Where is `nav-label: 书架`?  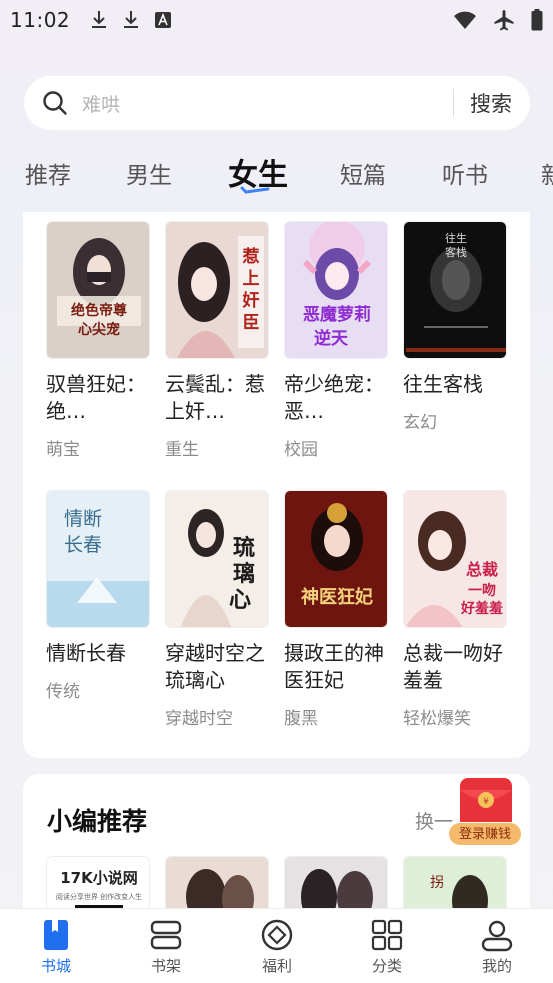
nav-label: 书架 is located at coordinates (165, 966).